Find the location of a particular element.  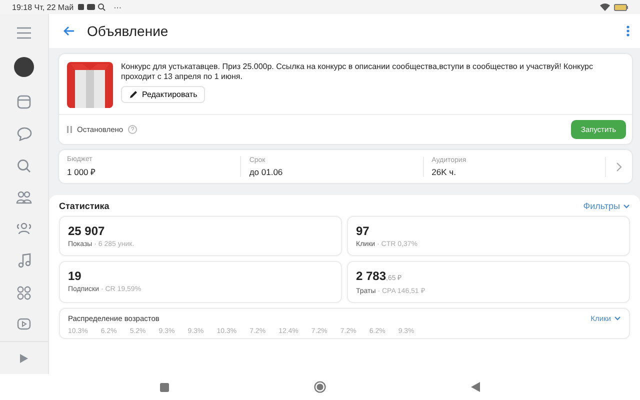

more-options-icon is located at coordinates (628, 31).